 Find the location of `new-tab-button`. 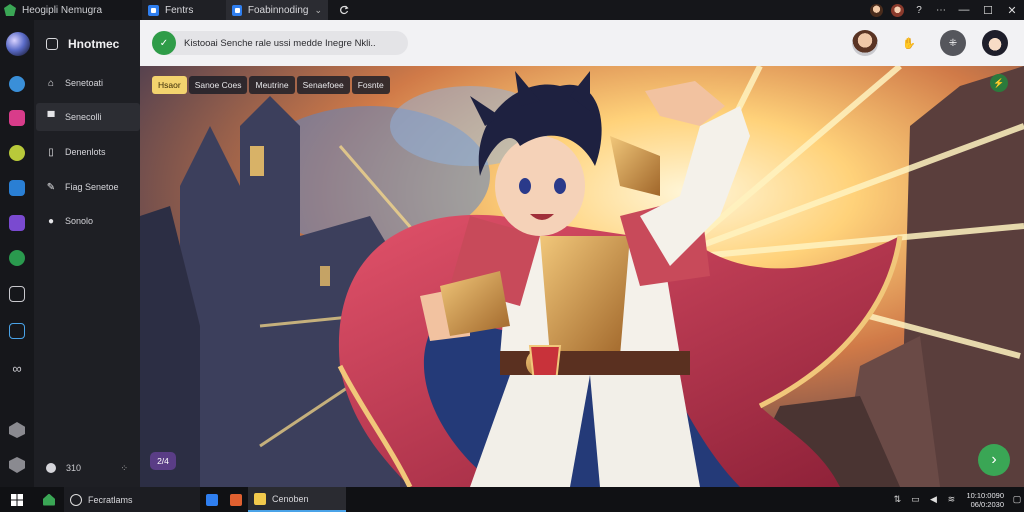

new-tab-button is located at coordinates (344, 10).